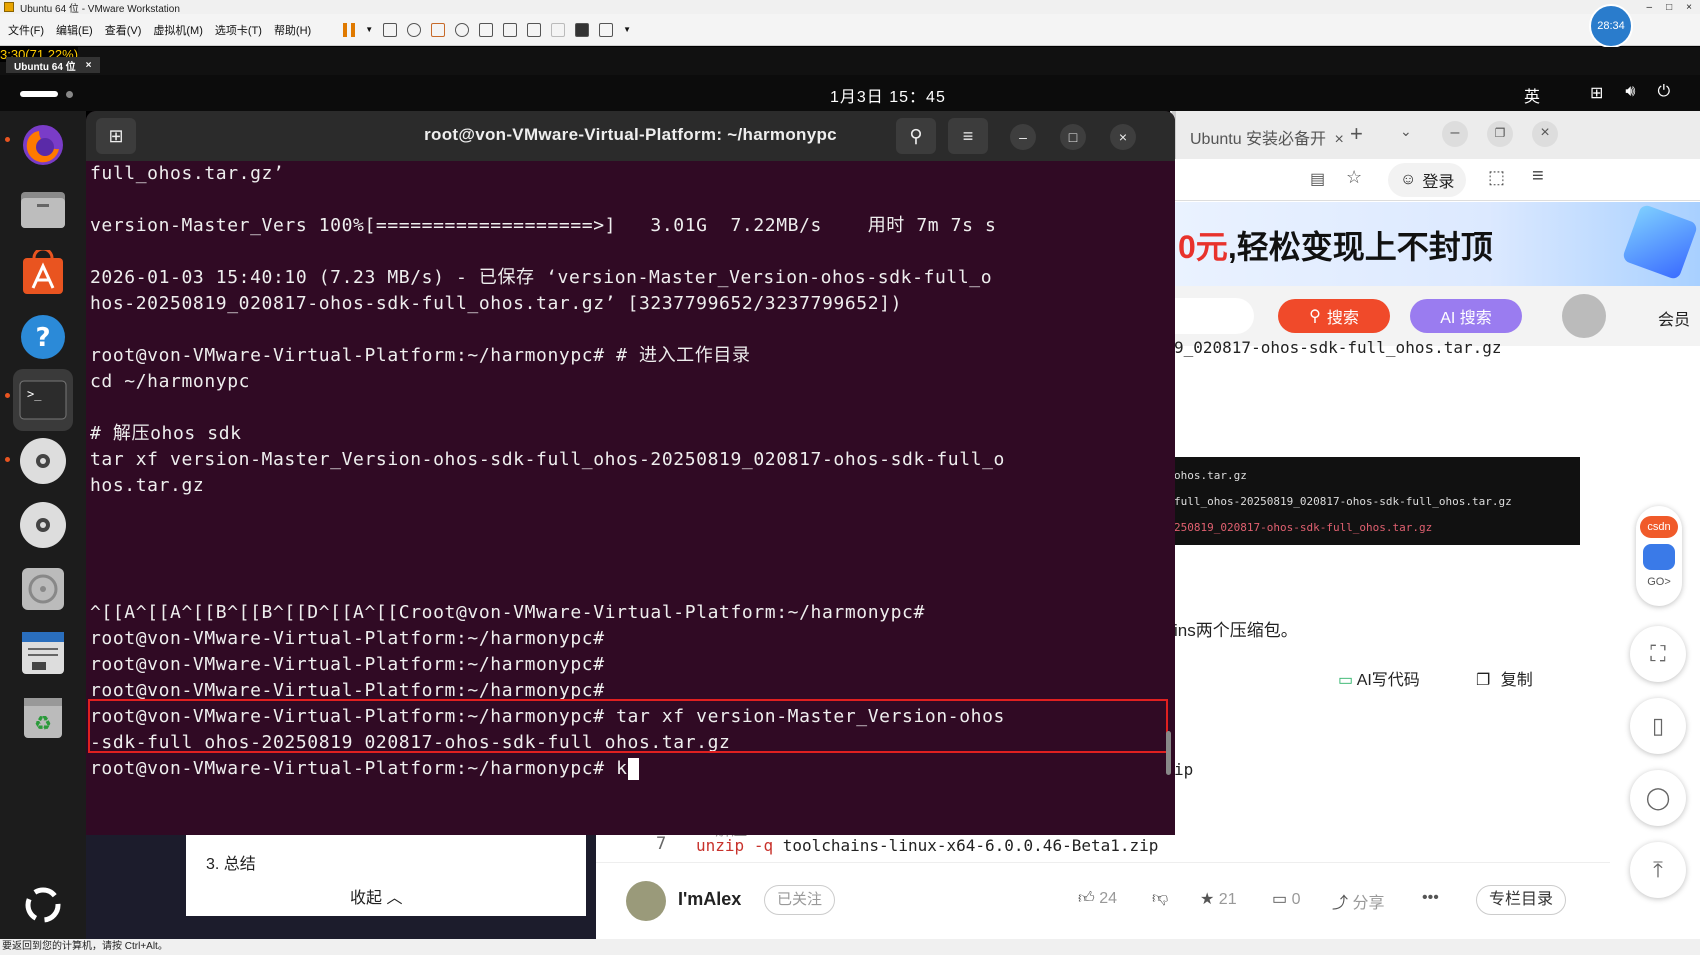 This screenshot has height=955, width=1700. I want to click on comment-button: ▭ 0, so click(1286, 899).